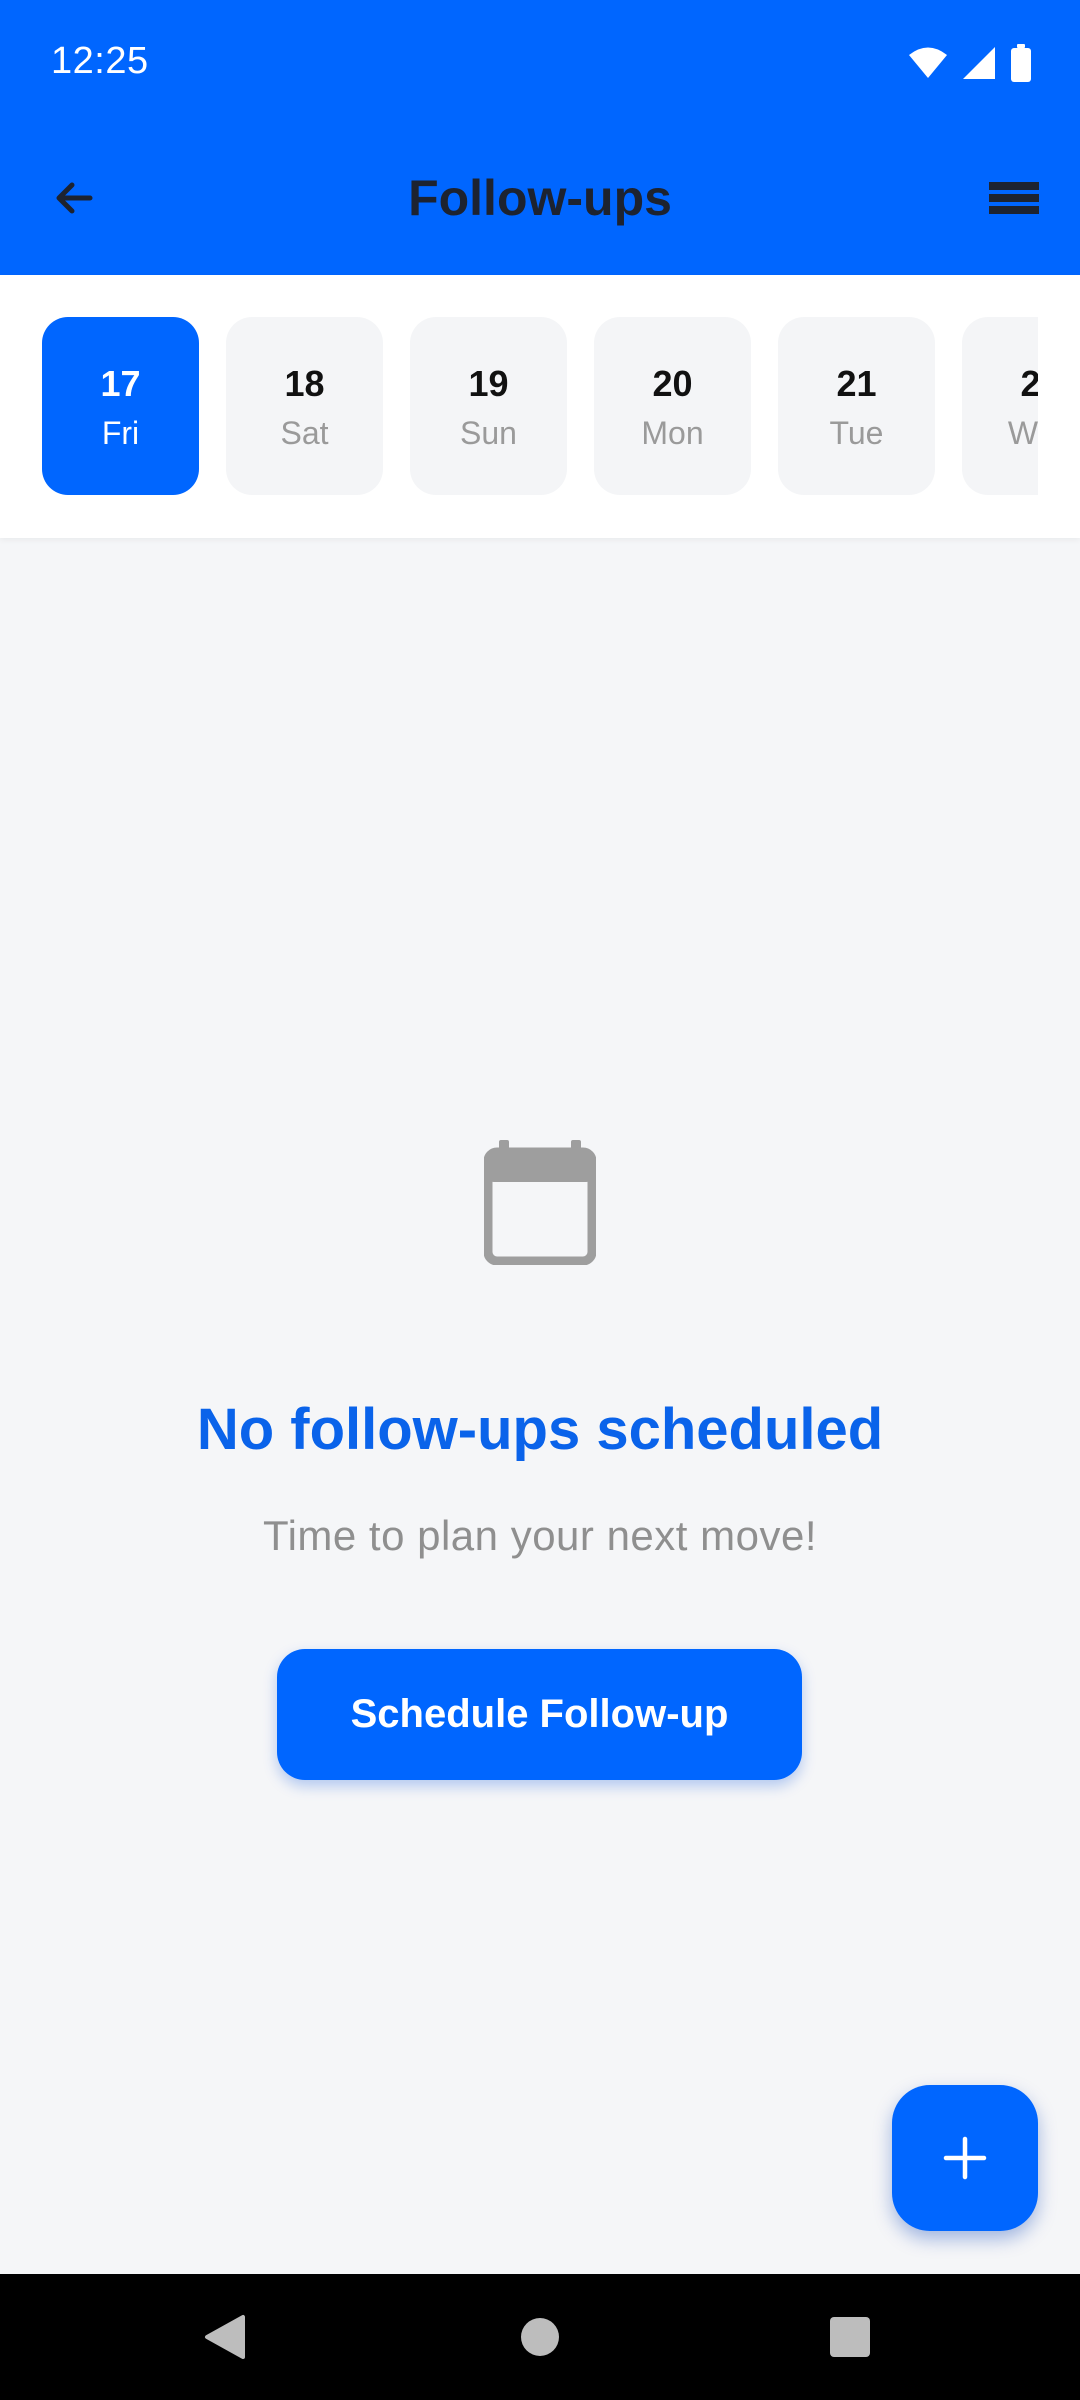 The height and width of the screenshot is (2400, 1080). I want to click on menu-icon, so click(1014, 198).